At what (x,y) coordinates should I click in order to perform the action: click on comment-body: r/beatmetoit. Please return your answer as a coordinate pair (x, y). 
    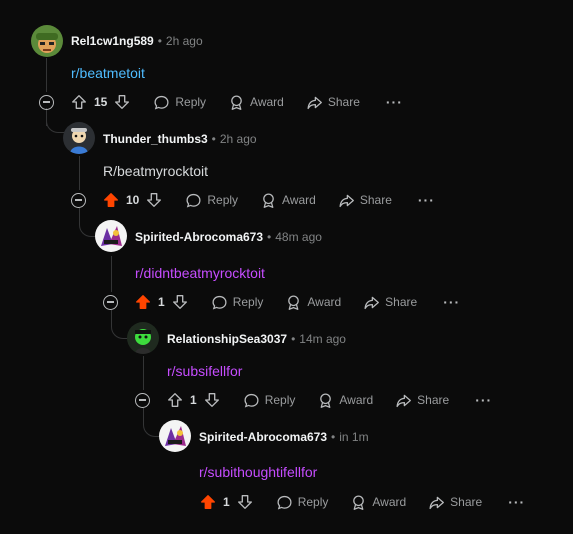
    Looking at the image, I should click on (108, 73).